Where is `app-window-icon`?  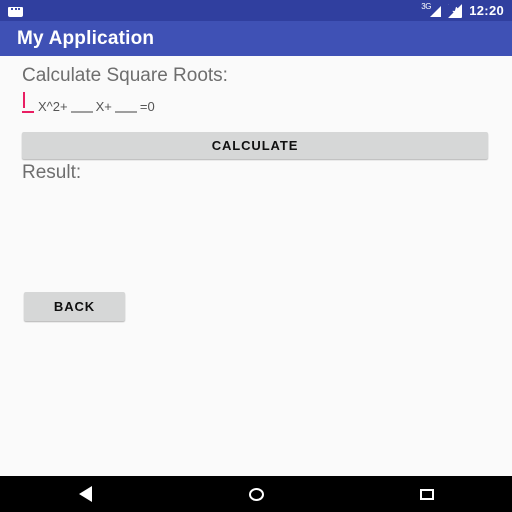 app-window-icon is located at coordinates (15, 11).